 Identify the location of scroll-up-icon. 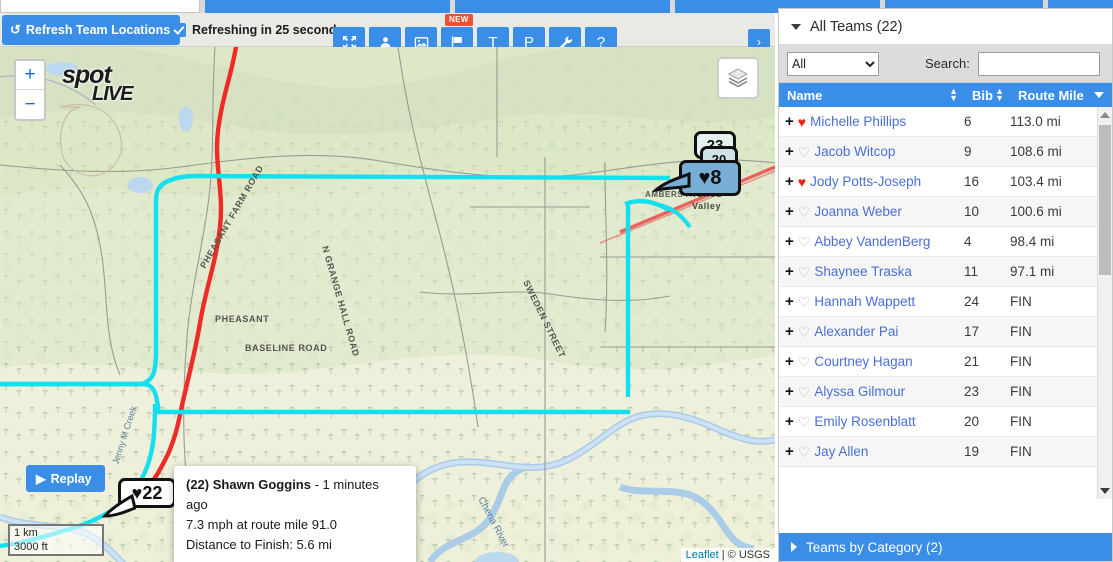
(1105, 115).